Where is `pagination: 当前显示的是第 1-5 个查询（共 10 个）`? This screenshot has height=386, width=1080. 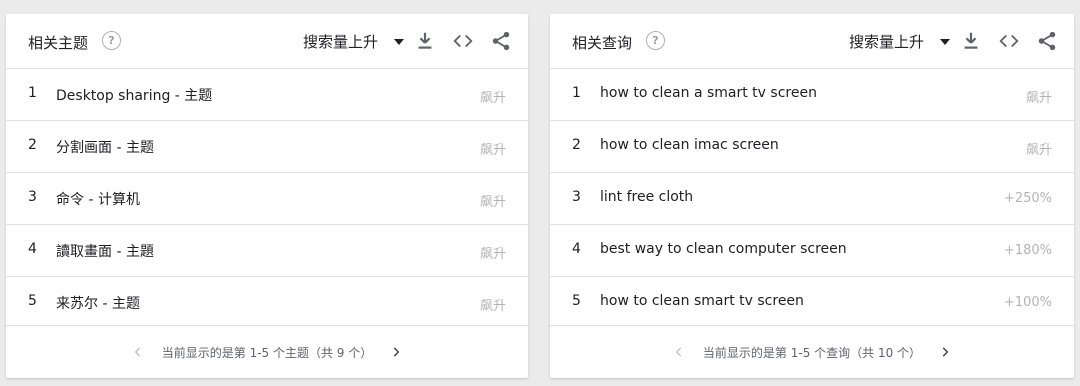
pagination: 当前显示的是第 1-5 个查询（共 10 个） is located at coordinates (812, 351).